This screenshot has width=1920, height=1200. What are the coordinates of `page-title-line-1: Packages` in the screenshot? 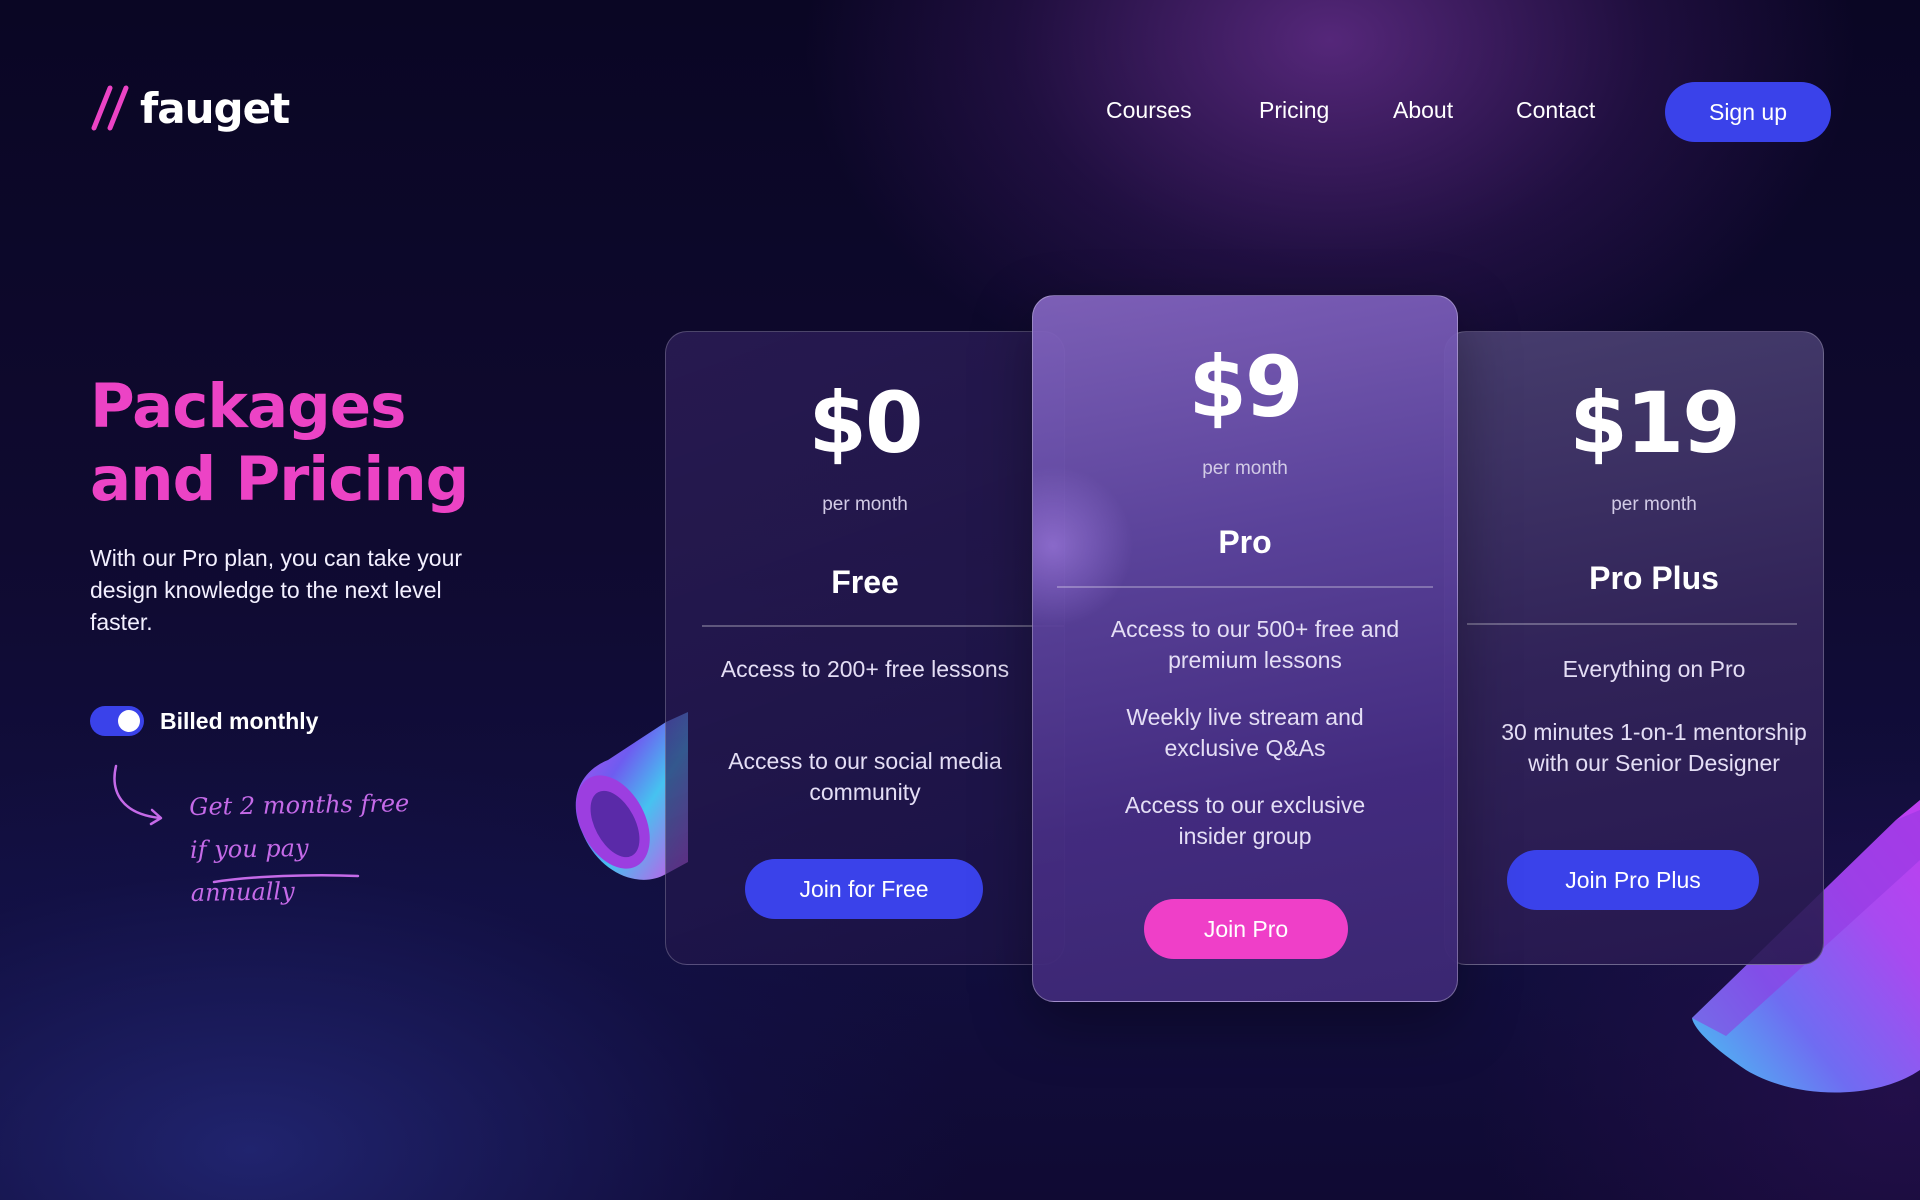 It's located at (248, 406).